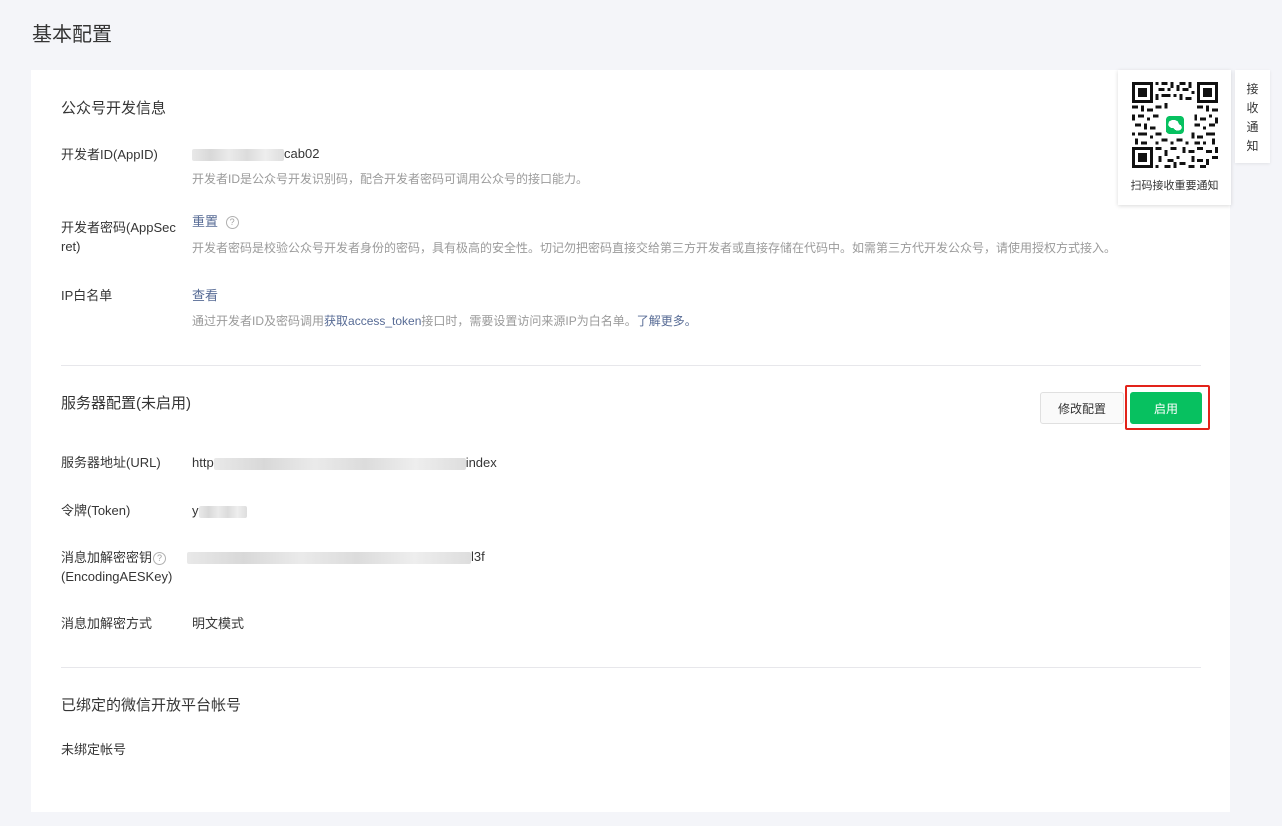 This screenshot has height=826, width=1282. I want to click on token-value: y, so click(219, 510).